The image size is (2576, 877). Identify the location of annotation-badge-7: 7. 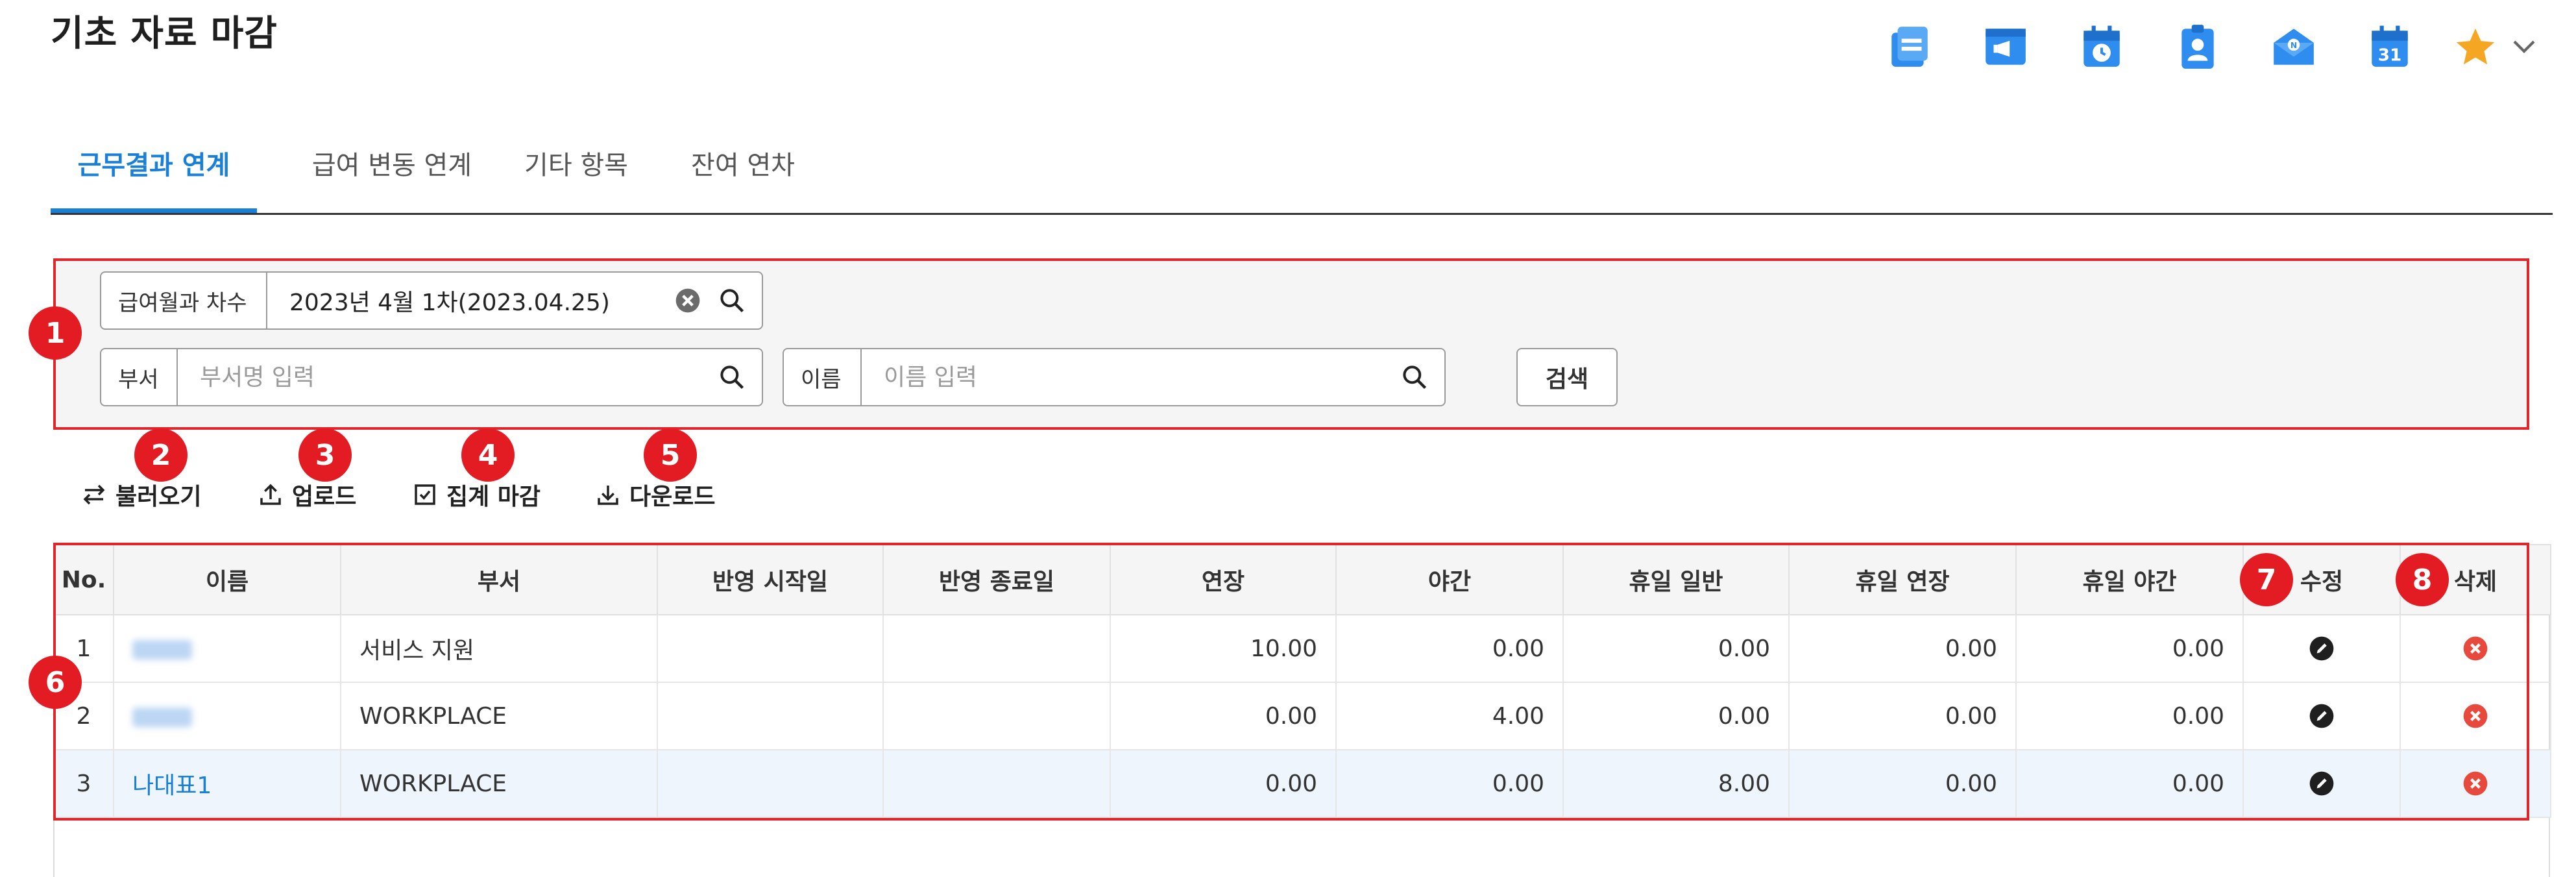
(2266, 579).